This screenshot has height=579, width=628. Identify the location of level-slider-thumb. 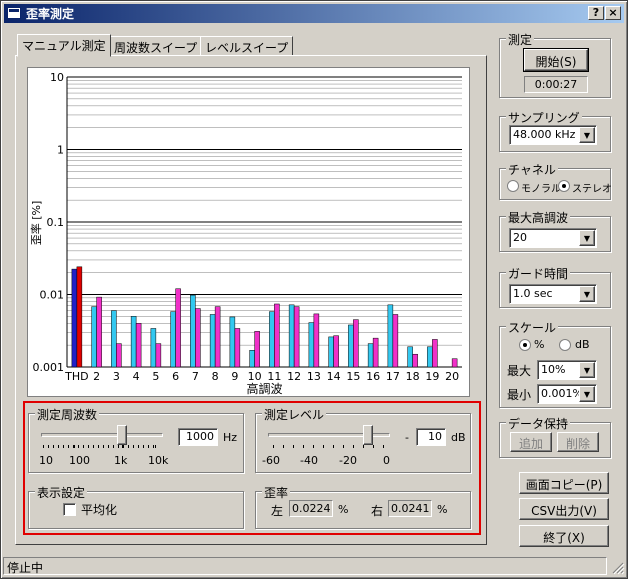
(368, 435).